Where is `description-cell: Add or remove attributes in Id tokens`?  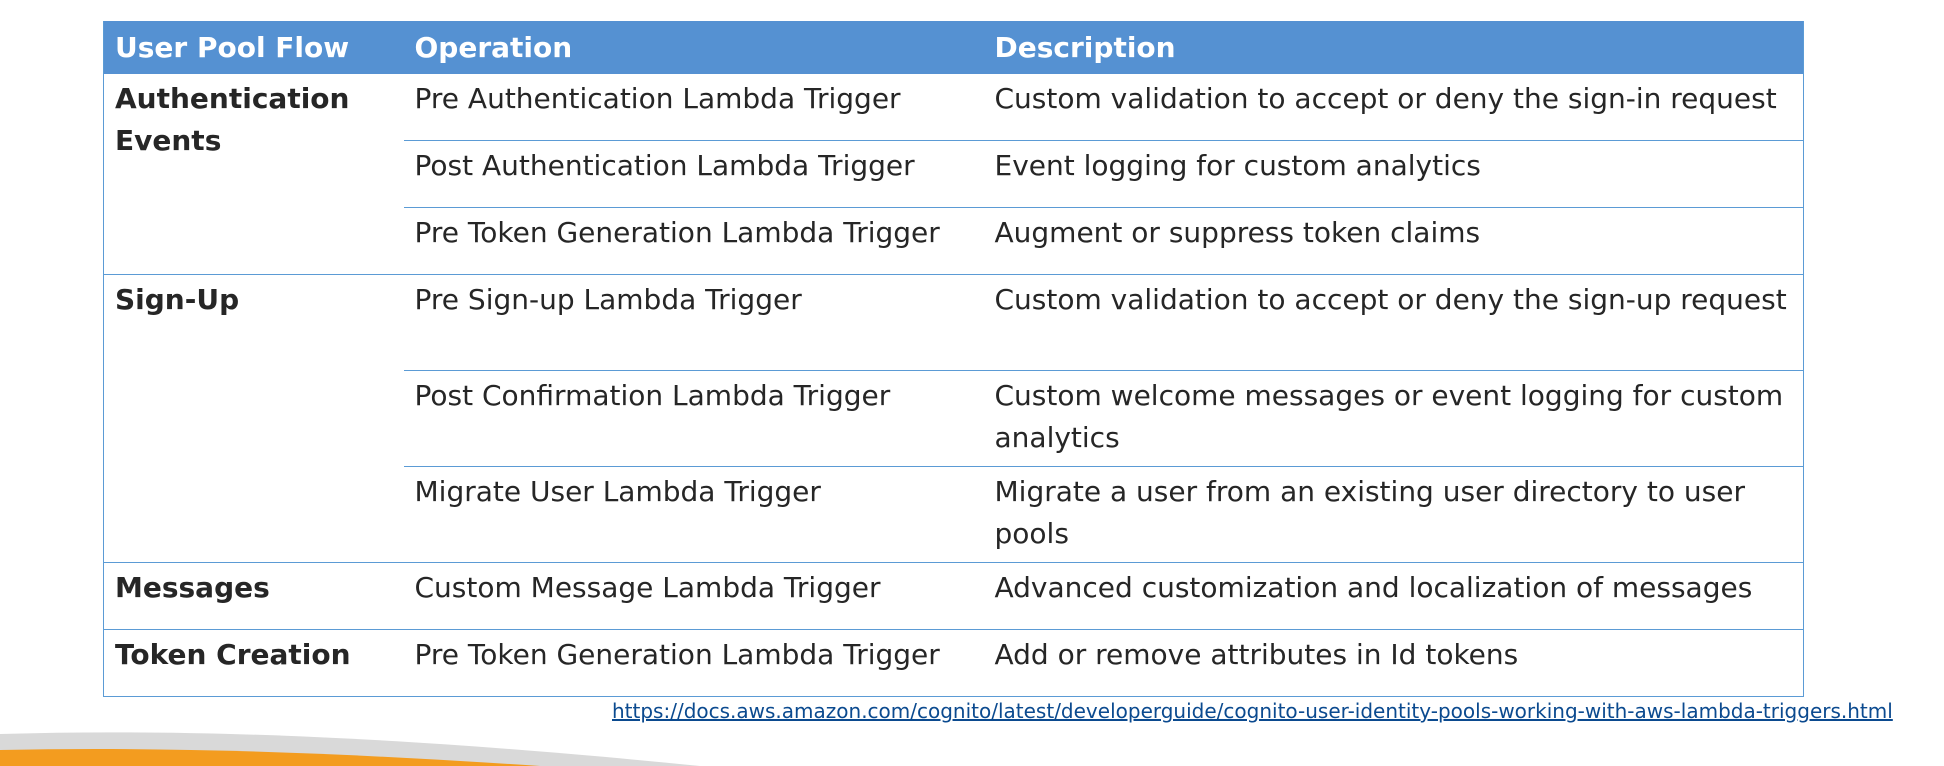 description-cell: Add or remove attributes in Id tokens is located at coordinates (1393, 663).